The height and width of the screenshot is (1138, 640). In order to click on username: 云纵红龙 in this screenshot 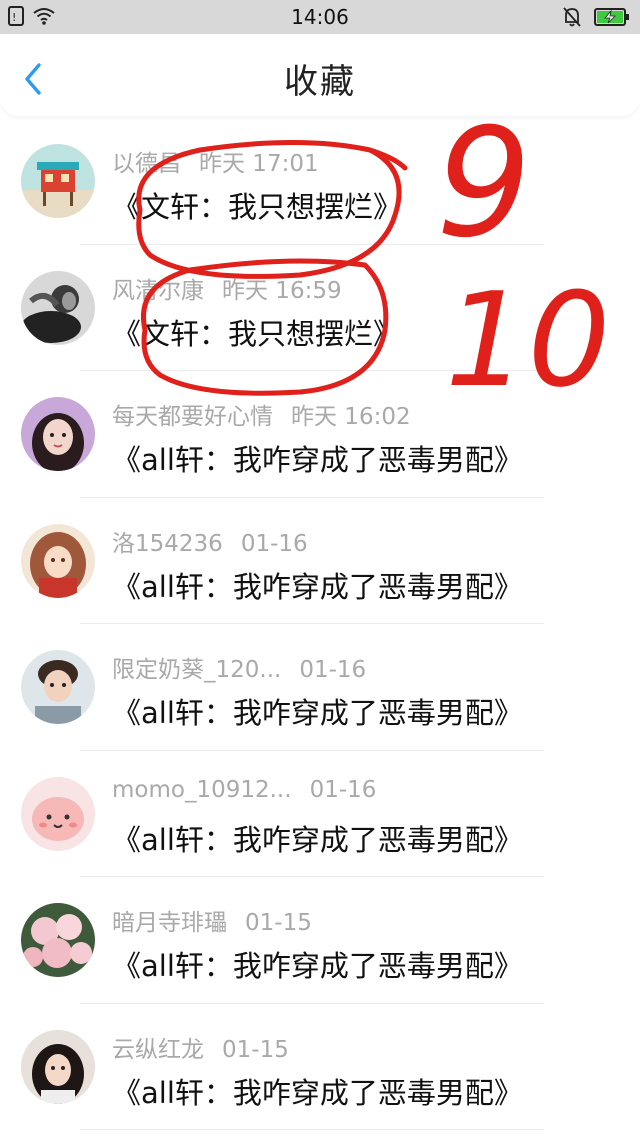, I will do `click(158, 1049)`.